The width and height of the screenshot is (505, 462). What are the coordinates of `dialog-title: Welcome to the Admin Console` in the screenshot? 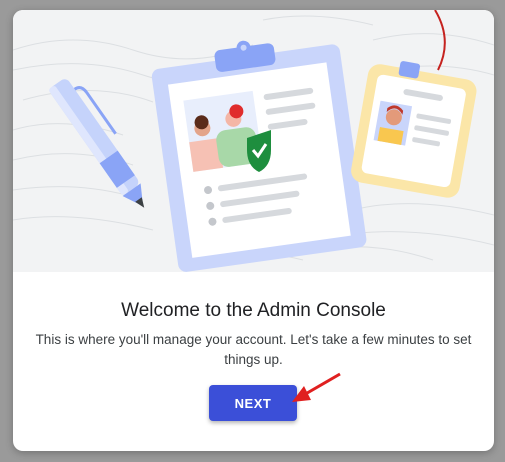 It's located at (253, 310).